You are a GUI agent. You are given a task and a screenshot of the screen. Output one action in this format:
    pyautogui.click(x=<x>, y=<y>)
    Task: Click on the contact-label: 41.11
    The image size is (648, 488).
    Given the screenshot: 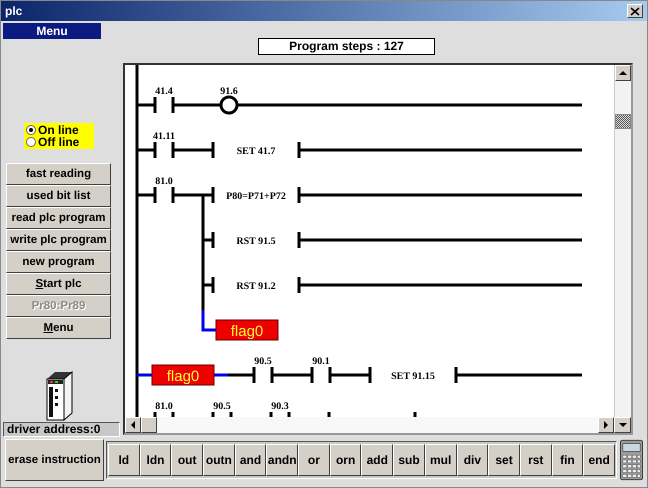 What is the action you would take?
    pyautogui.click(x=164, y=136)
    